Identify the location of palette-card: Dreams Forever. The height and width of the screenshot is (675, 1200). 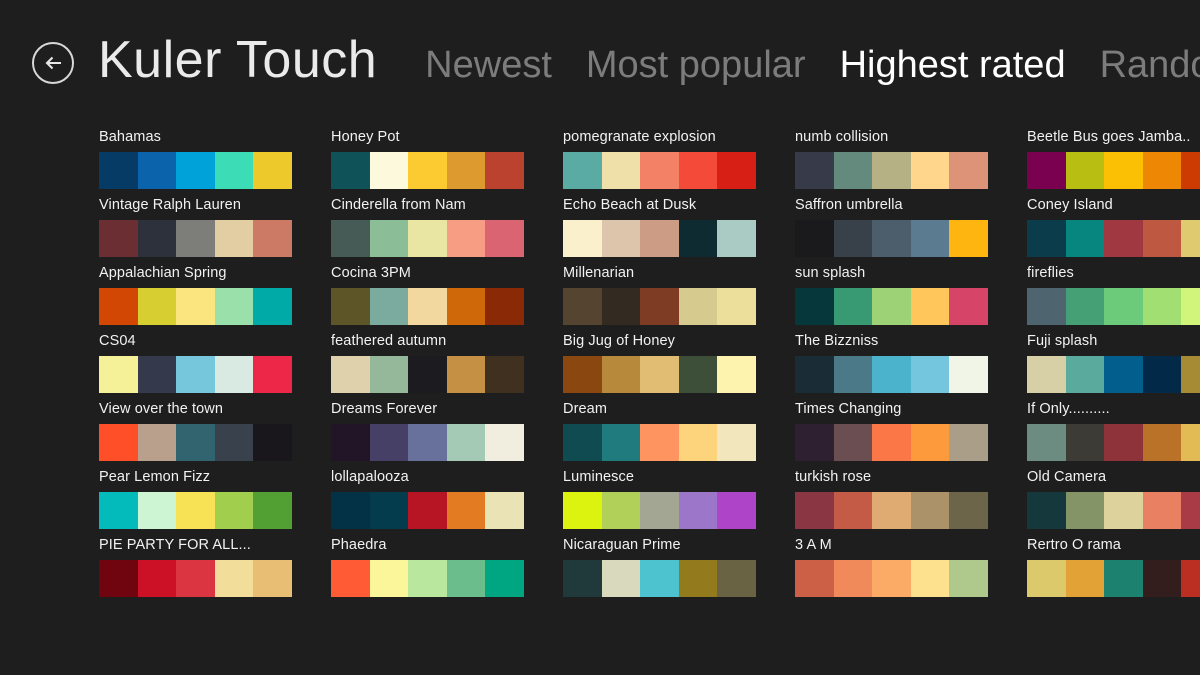
(427, 436).